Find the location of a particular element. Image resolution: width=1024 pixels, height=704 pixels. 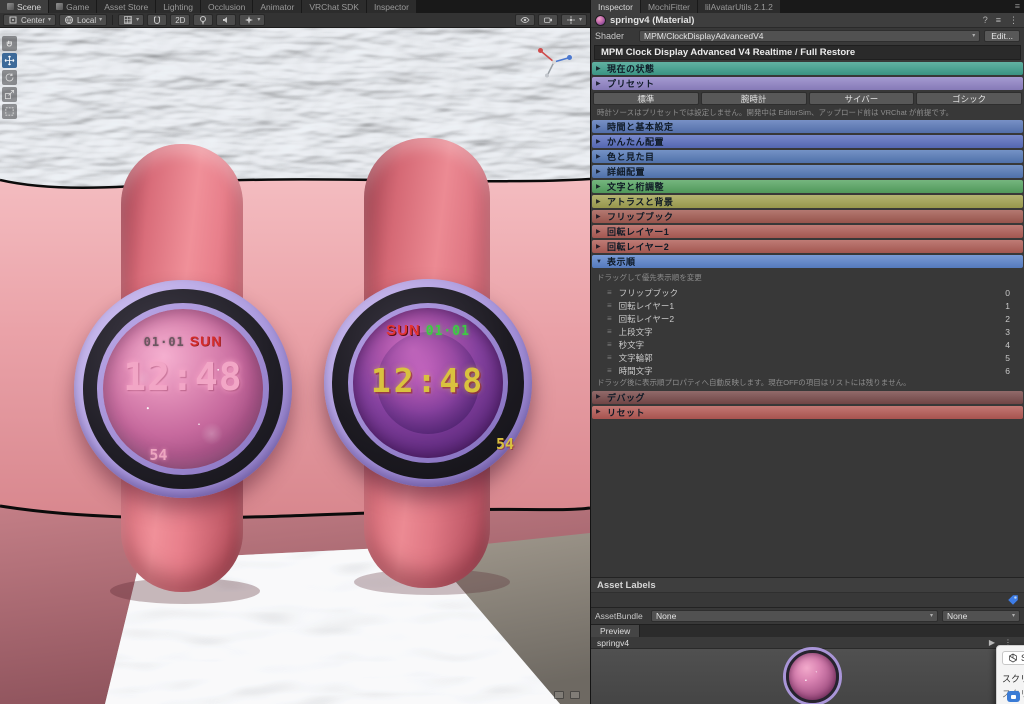

move-icon is located at coordinates (9, 60).